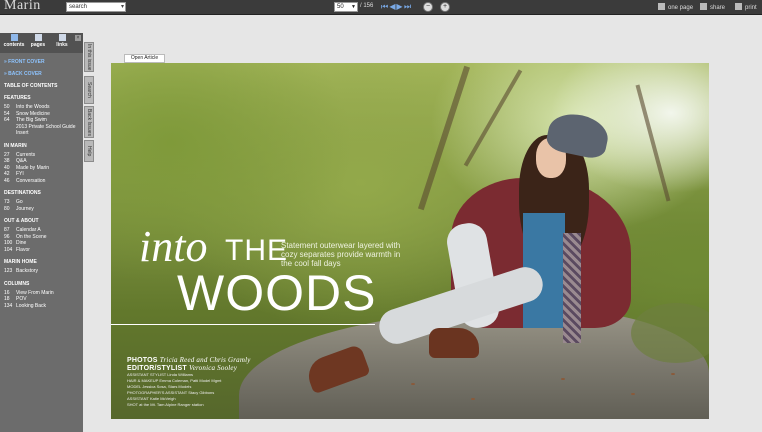  I want to click on toc-item: 46 Conversation, so click(43, 181).